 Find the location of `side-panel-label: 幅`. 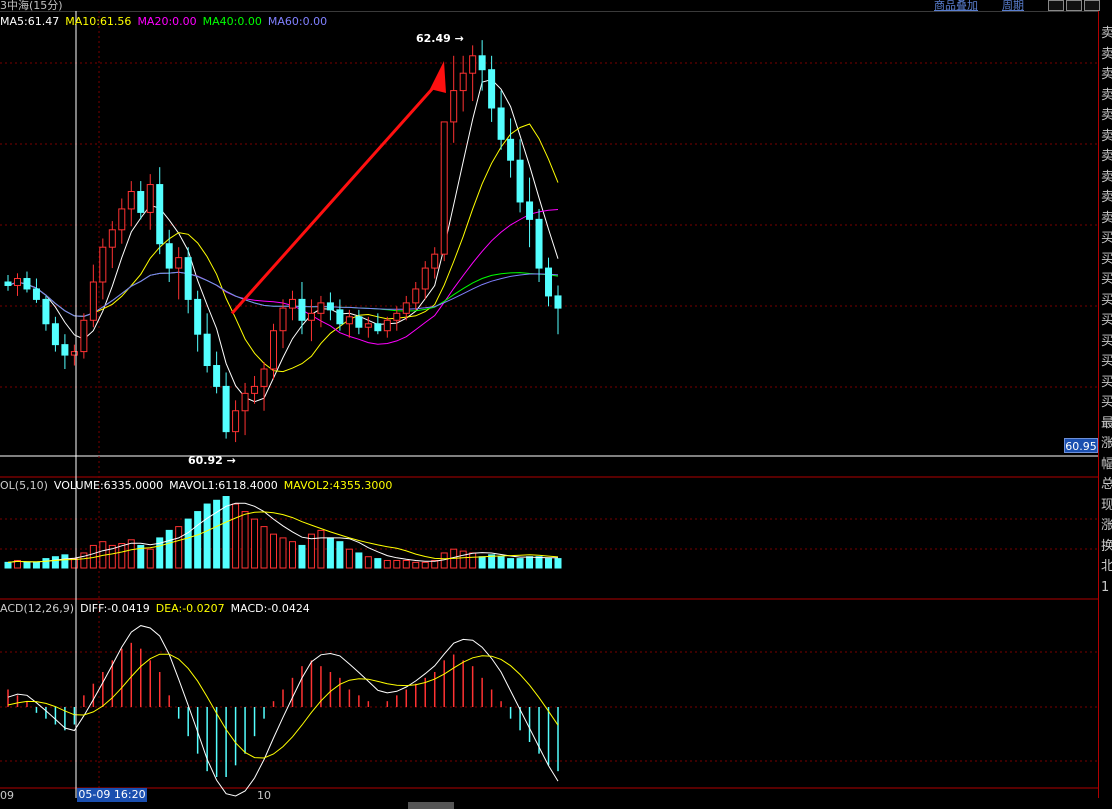

side-panel-label: 幅 is located at coordinates (1106, 464).